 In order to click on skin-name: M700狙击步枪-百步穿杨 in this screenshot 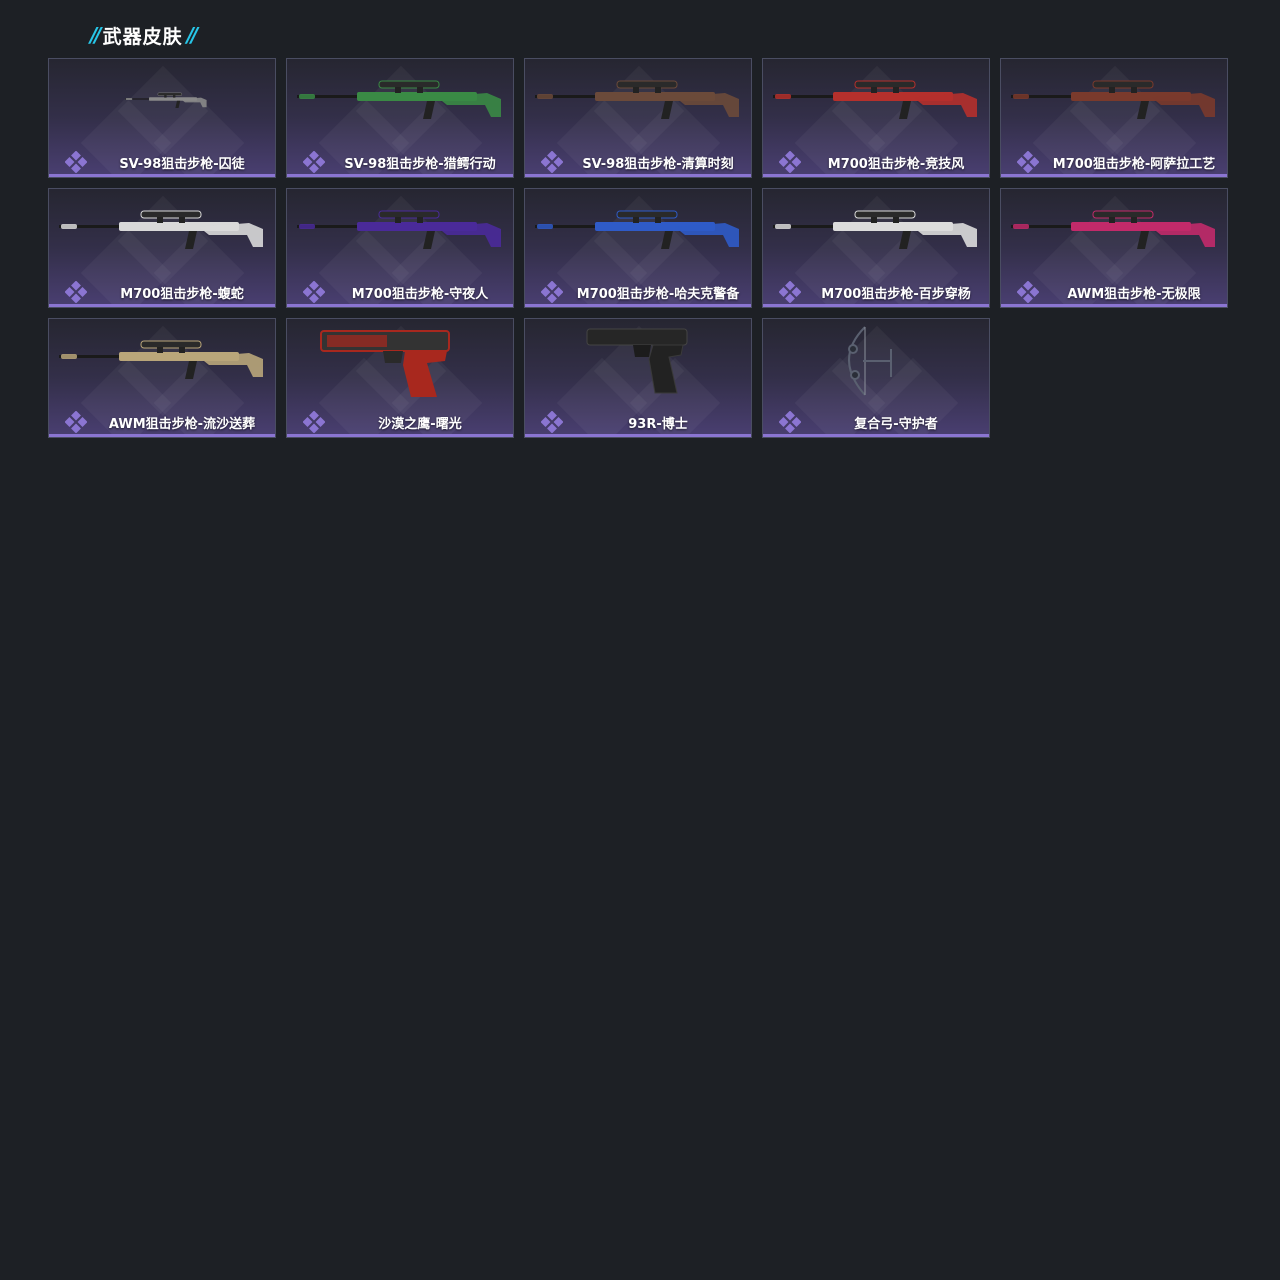, I will do `click(896, 294)`.